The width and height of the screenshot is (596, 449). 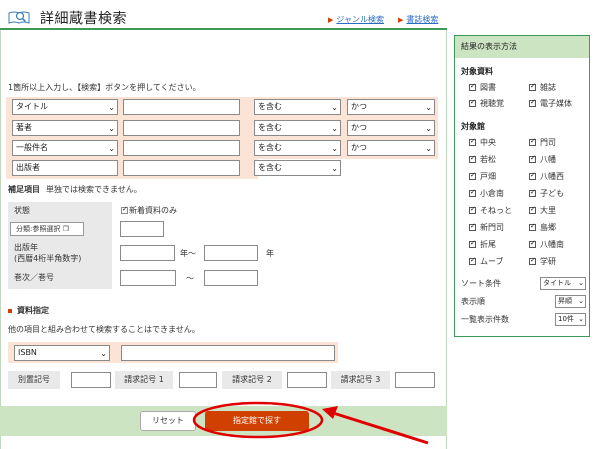 What do you see at coordinates (356, 19) in the screenshot?
I see `genre-search-link: ▶ ジャンル検索` at bounding box center [356, 19].